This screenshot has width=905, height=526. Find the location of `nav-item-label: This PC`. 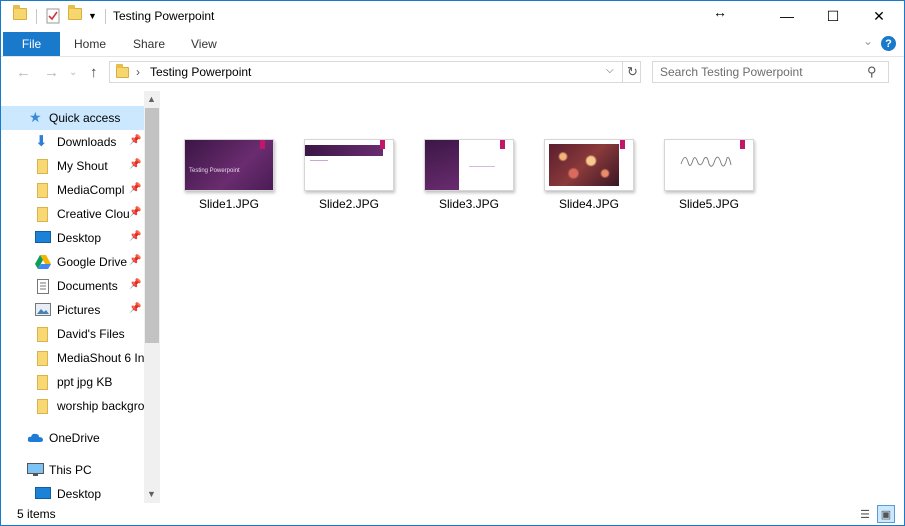

nav-item-label: This PC is located at coordinates (70, 470).